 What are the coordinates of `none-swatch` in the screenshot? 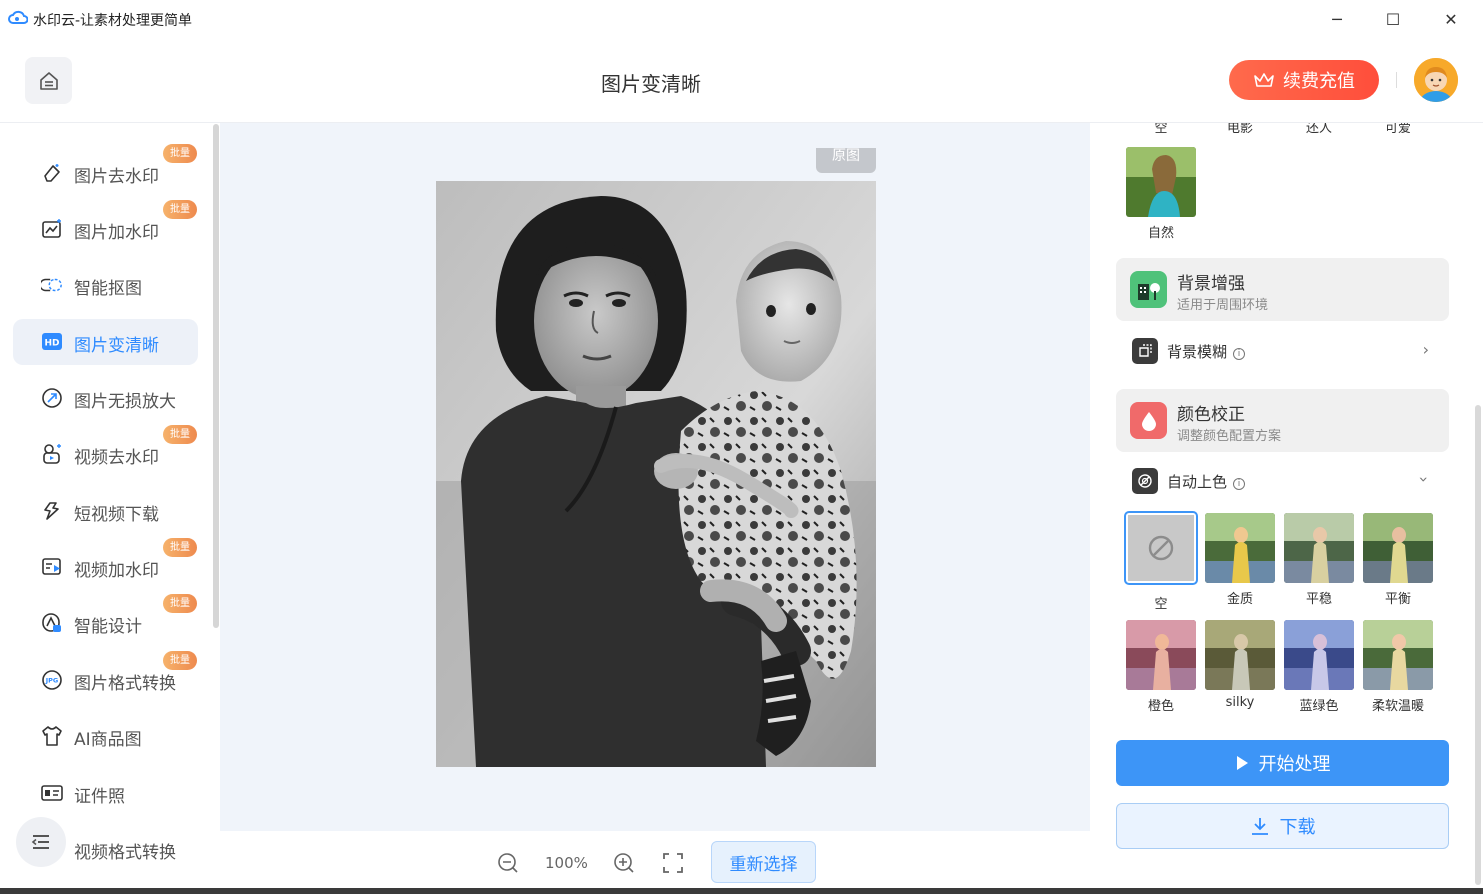 It's located at (1161, 548).